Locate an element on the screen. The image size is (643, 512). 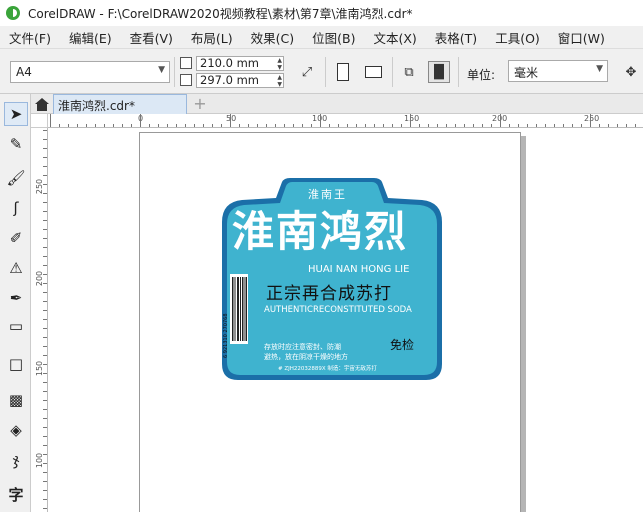
landscape-button is located at coordinates (373, 72).